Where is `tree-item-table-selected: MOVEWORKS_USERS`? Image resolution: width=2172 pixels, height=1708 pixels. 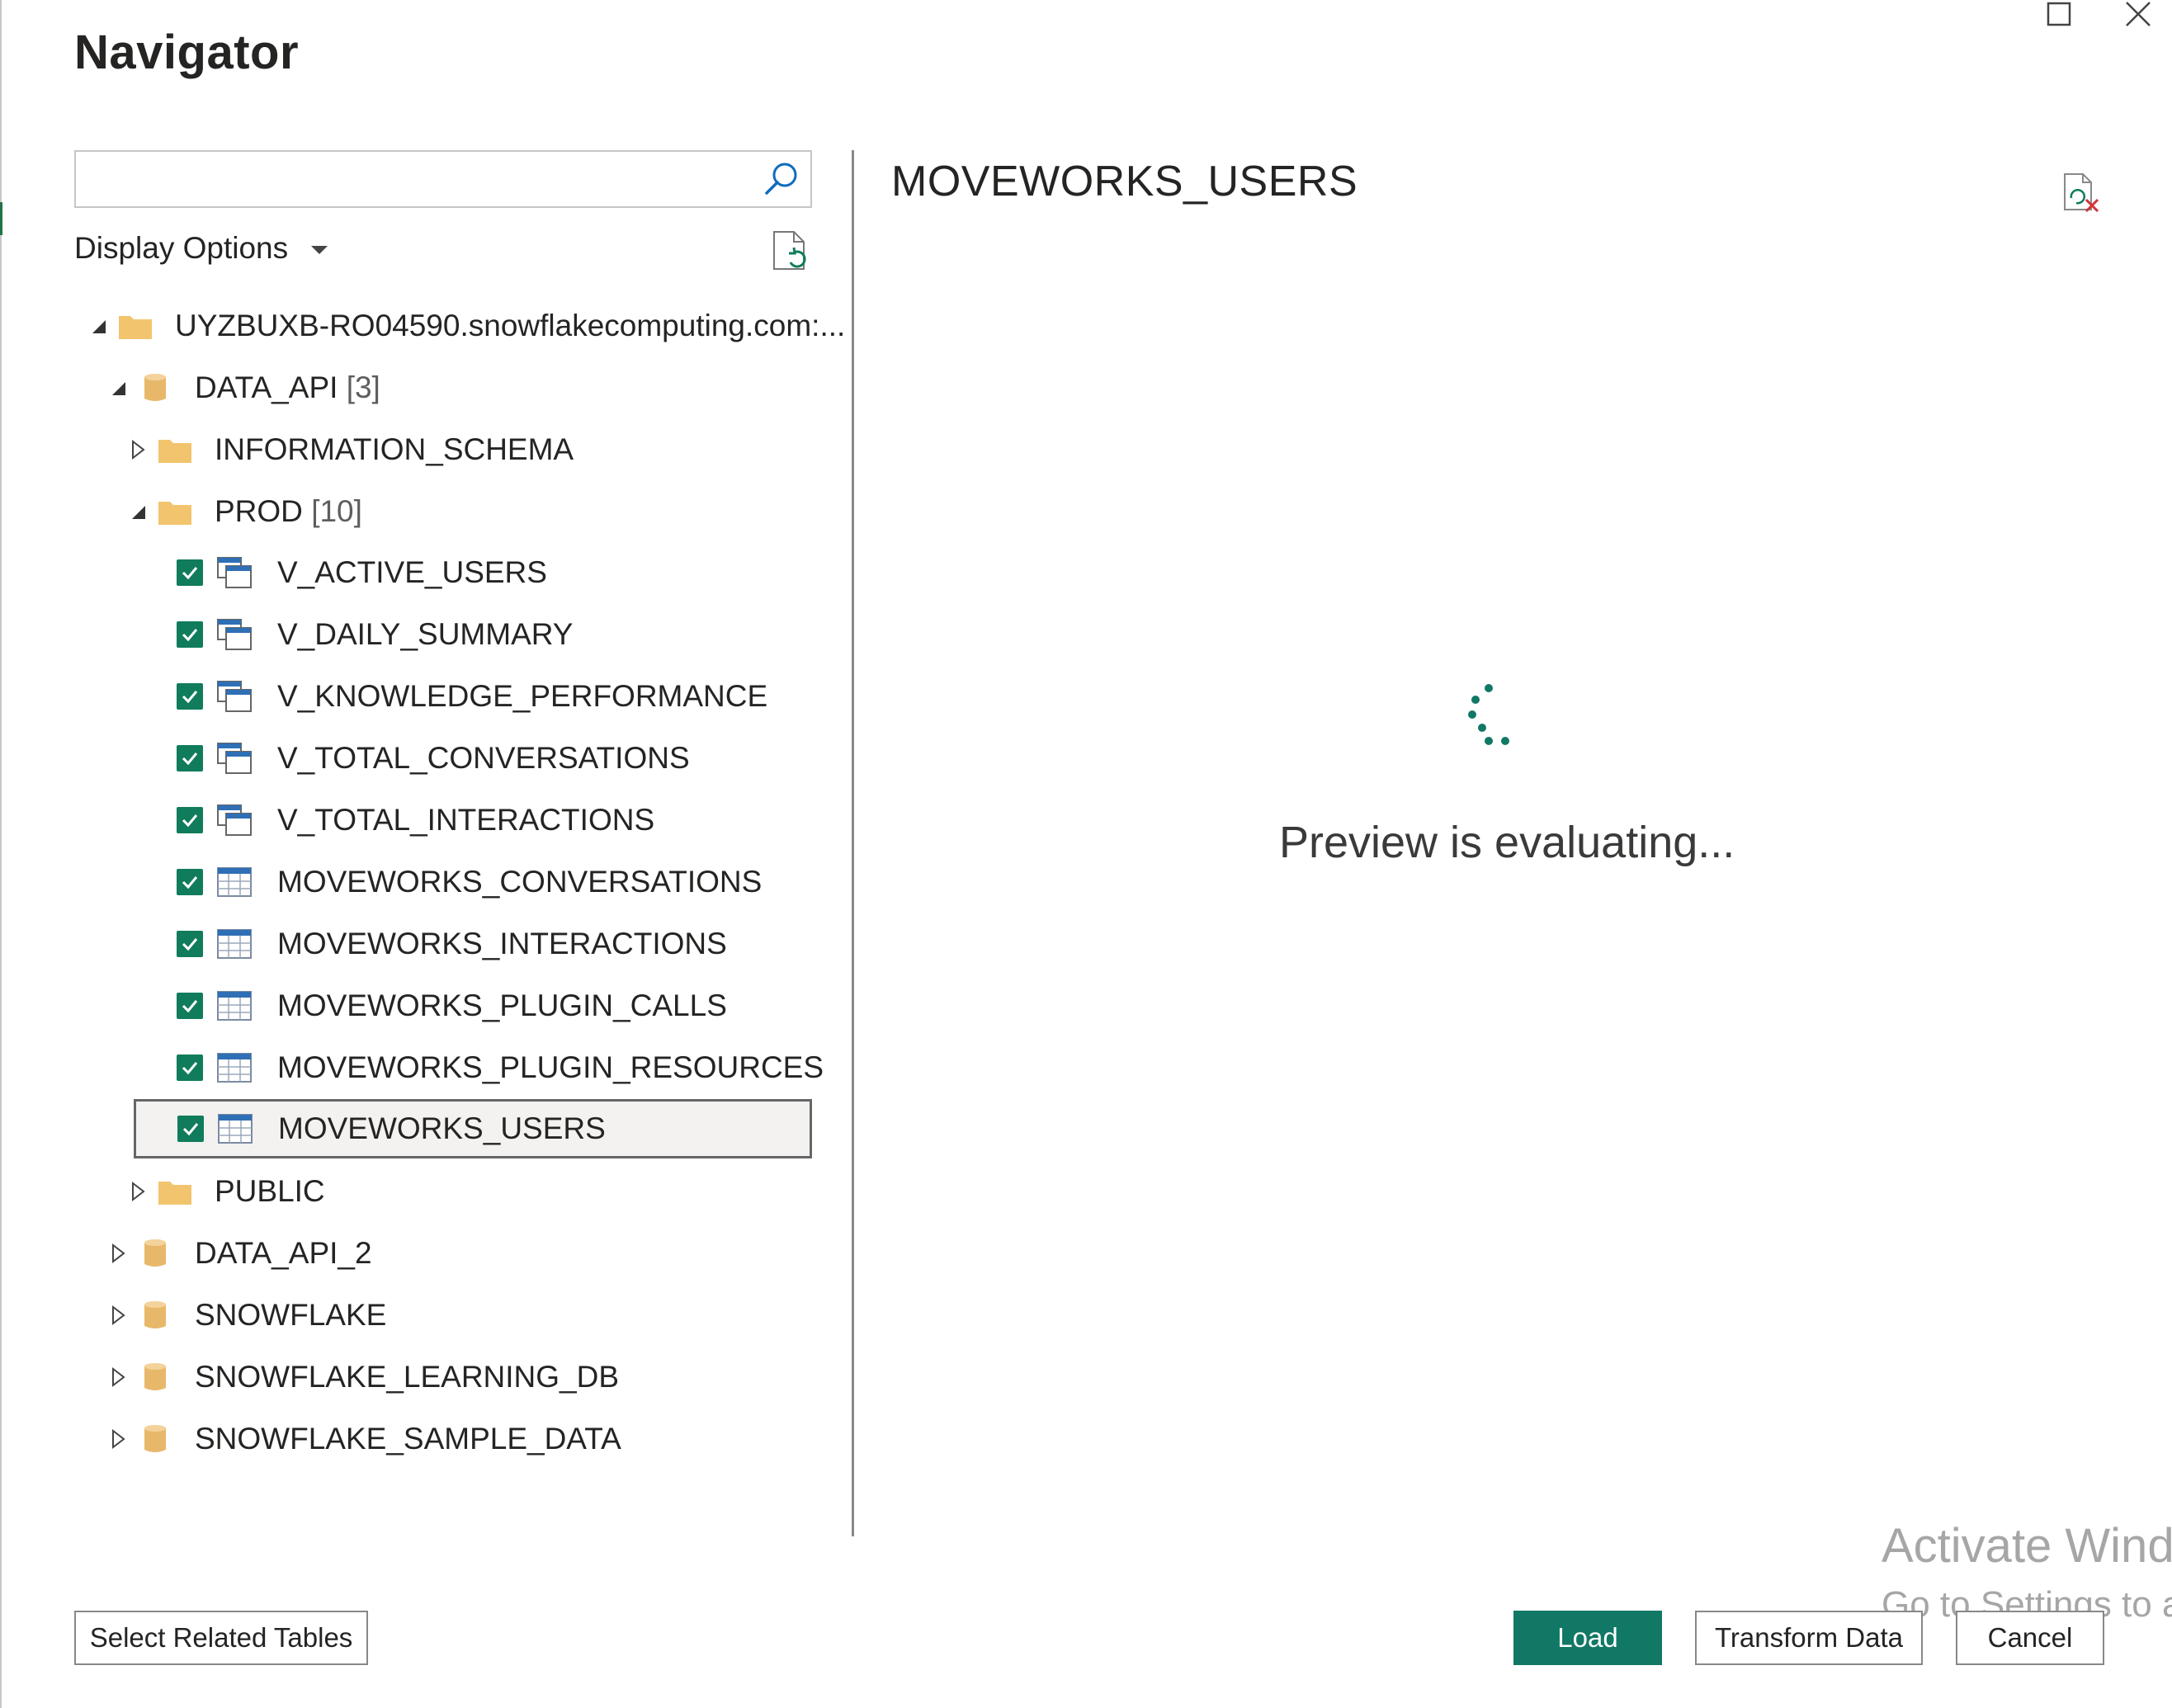 tree-item-table-selected: MOVEWORKS_USERS is located at coordinates (473, 1128).